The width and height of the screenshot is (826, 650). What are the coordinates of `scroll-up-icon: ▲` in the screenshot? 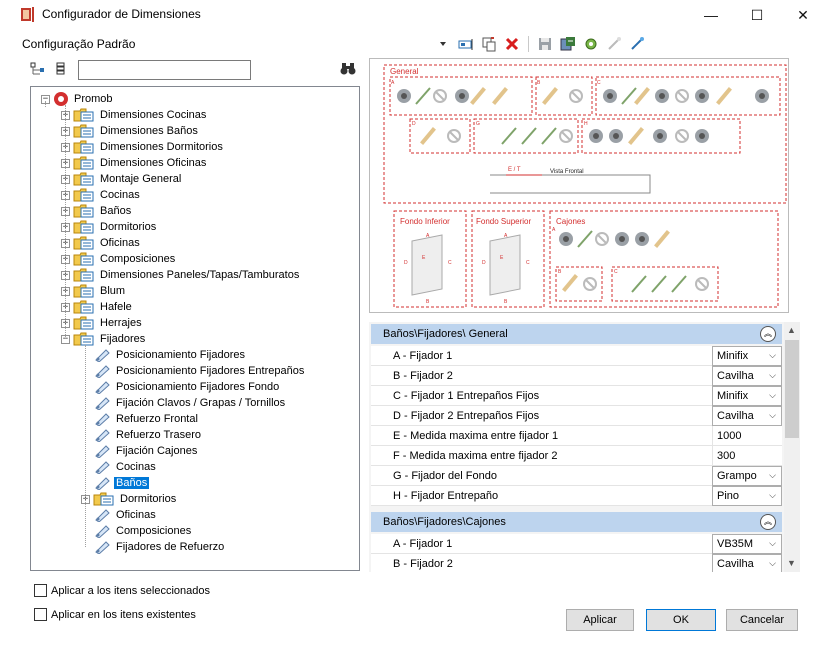 It's located at (791, 330).